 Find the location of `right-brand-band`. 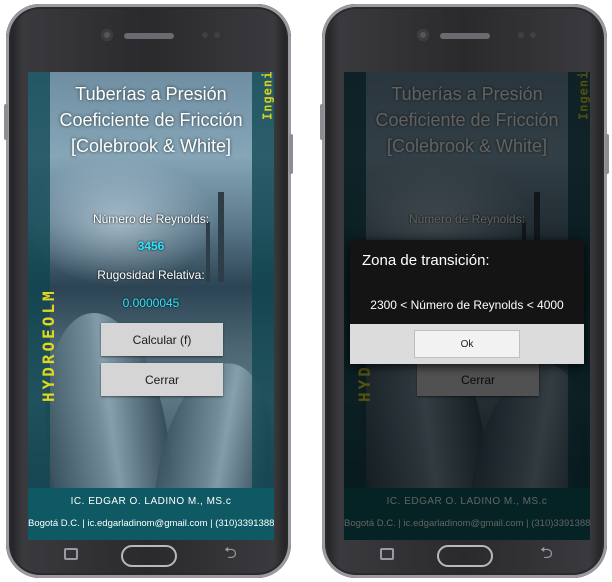

right-brand-band is located at coordinates (263, 280).